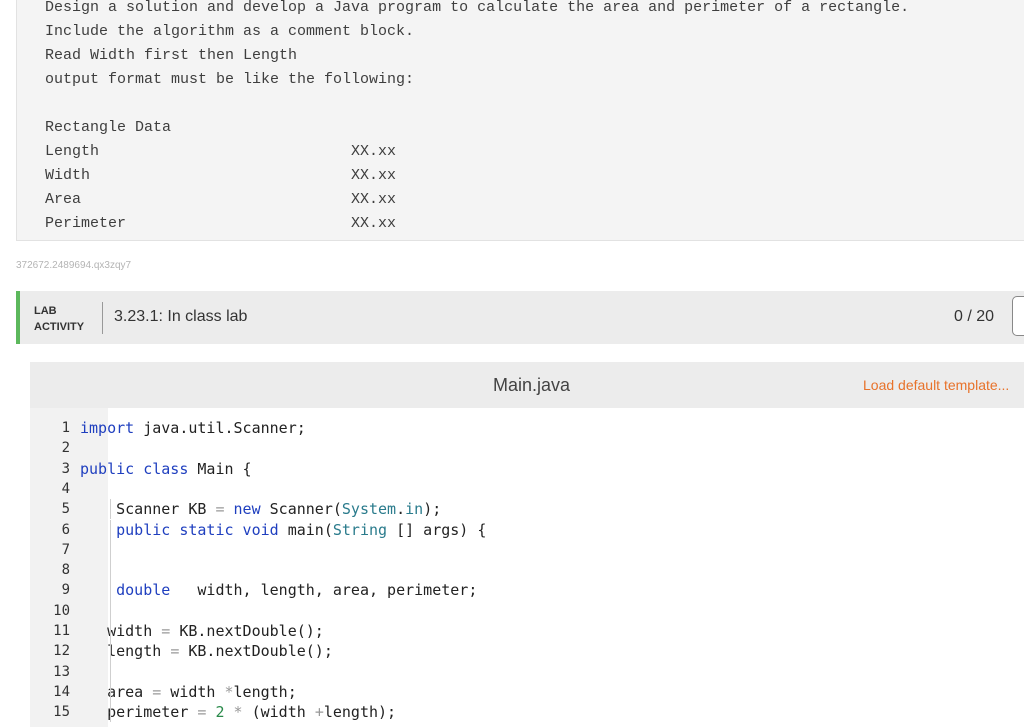  Describe the element at coordinates (116, 691) in the screenshot. I see `code-token: area` at that location.